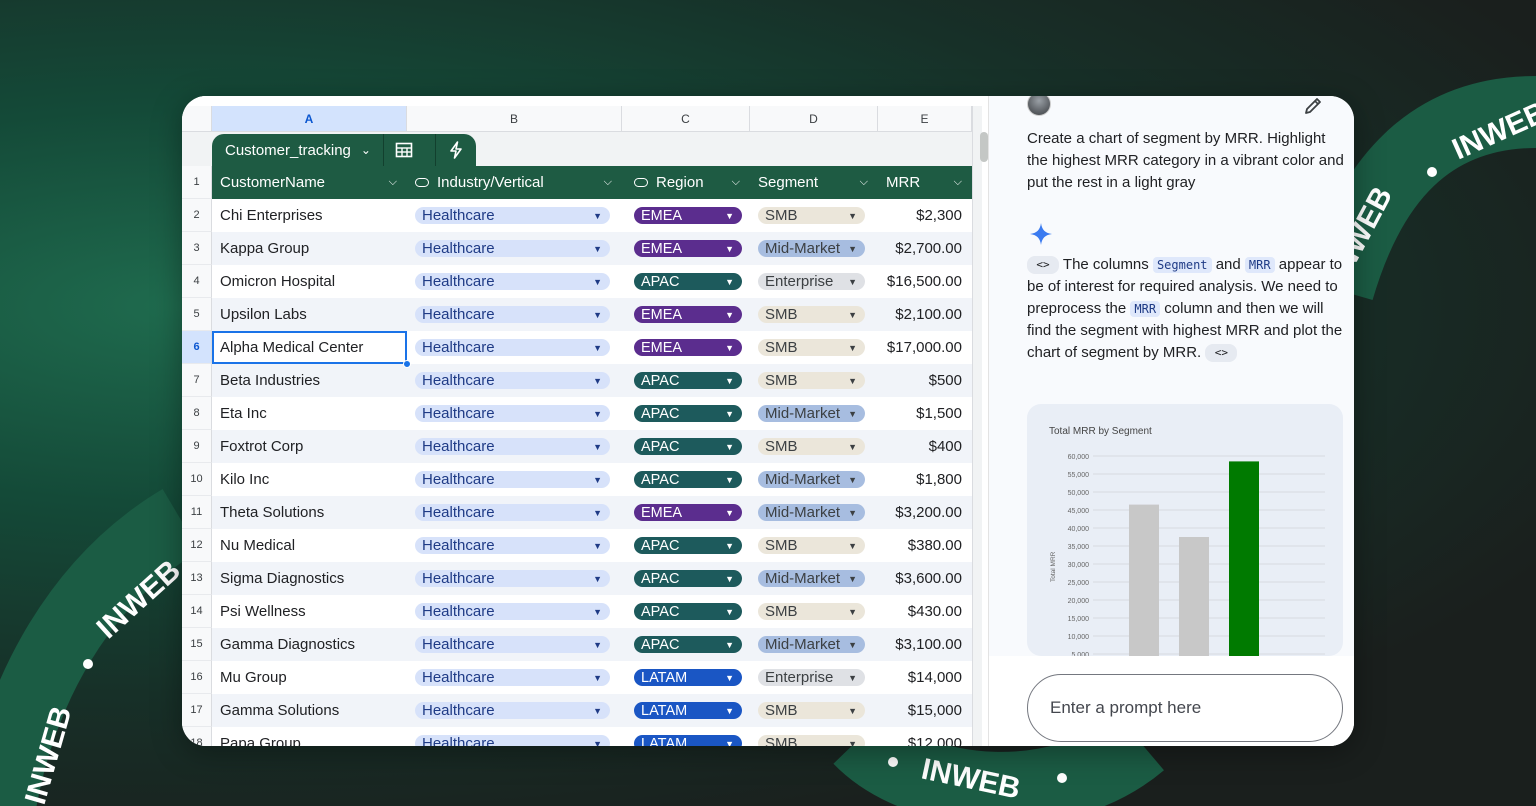 This screenshot has width=1536, height=806. I want to click on column-header-a: A, so click(309, 119).